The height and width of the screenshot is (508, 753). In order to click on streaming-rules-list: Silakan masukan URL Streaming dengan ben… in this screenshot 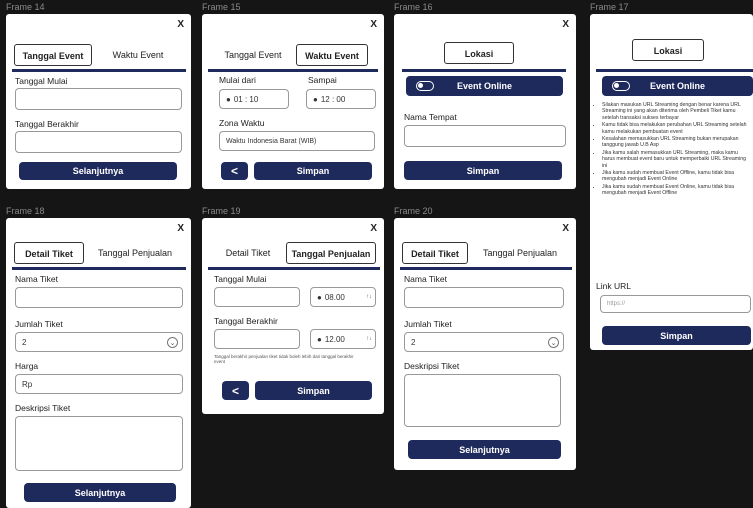, I will do `click(673, 150)`.